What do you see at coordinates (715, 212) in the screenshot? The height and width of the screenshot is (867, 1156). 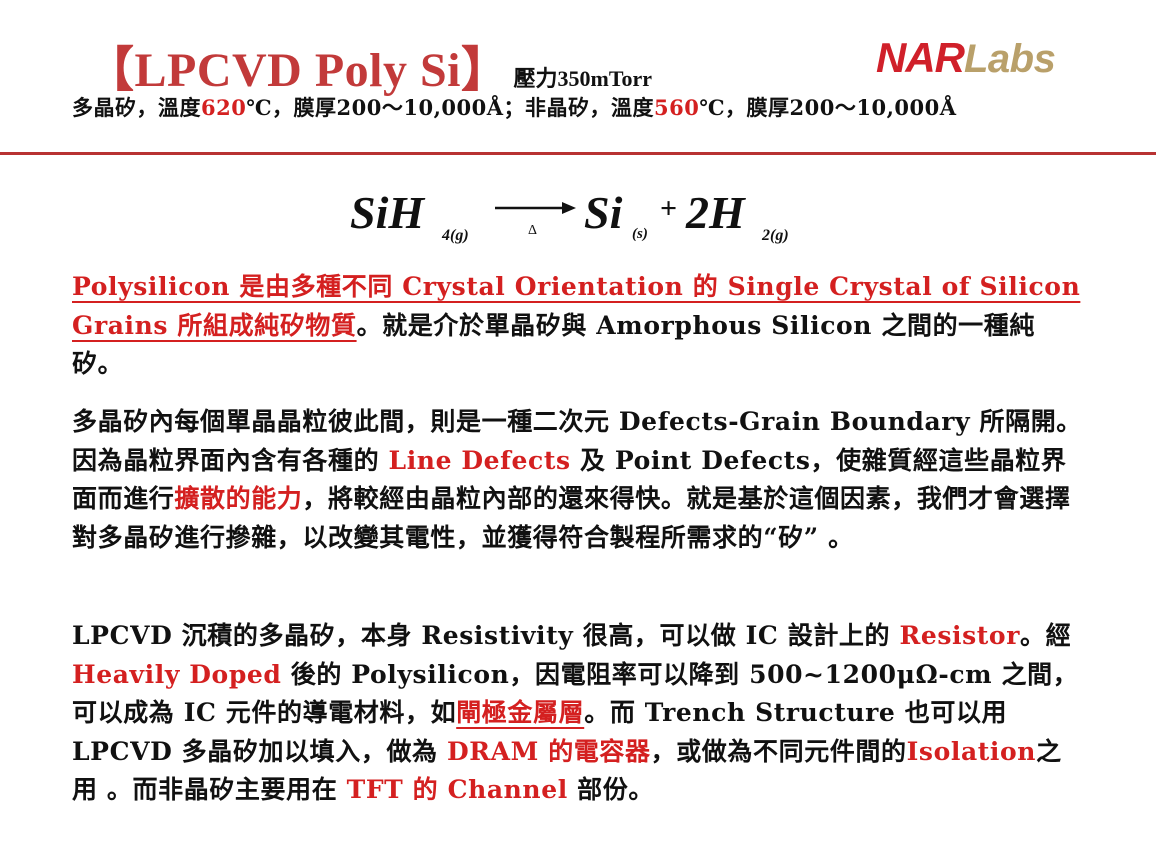 I see `product-h2: 2H` at bounding box center [715, 212].